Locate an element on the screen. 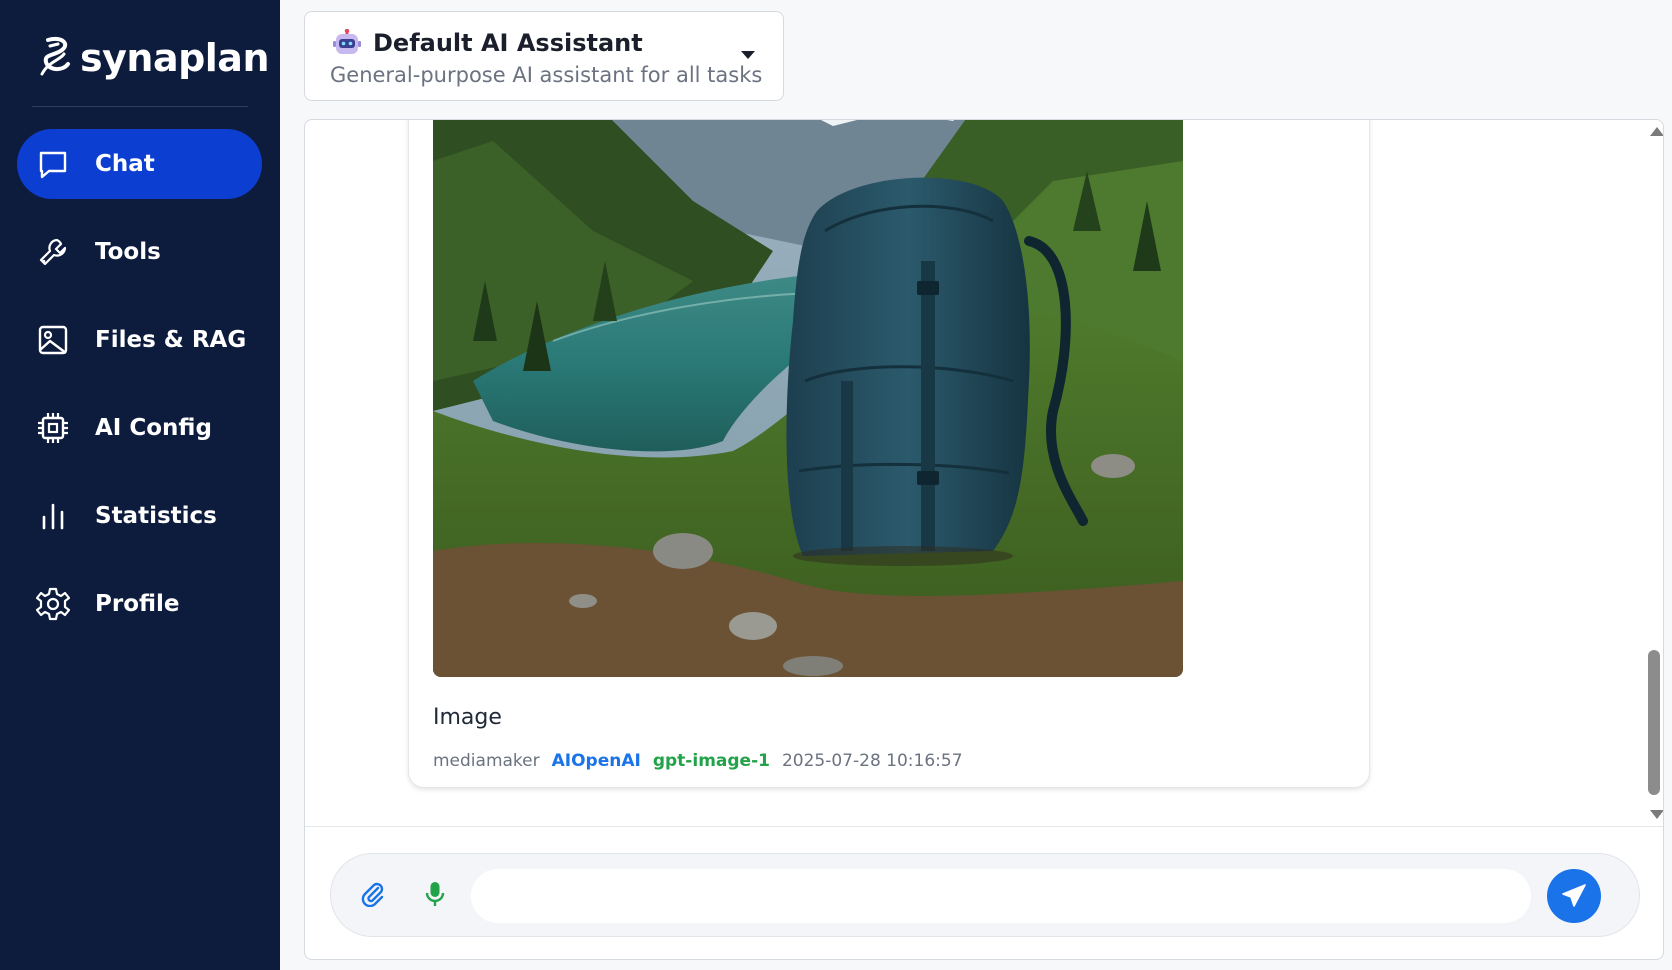 This screenshot has height=970, width=1672. meta-provider: AIOpenAI is located at coordinates (596, 761).